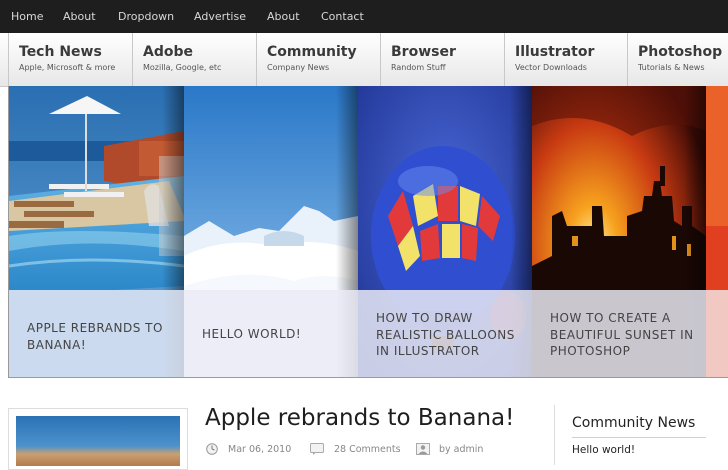 Image resolution: width=728 pixels, height=470 pixels. I want to click on slide-caption: Hello world!, so click(271, 333).